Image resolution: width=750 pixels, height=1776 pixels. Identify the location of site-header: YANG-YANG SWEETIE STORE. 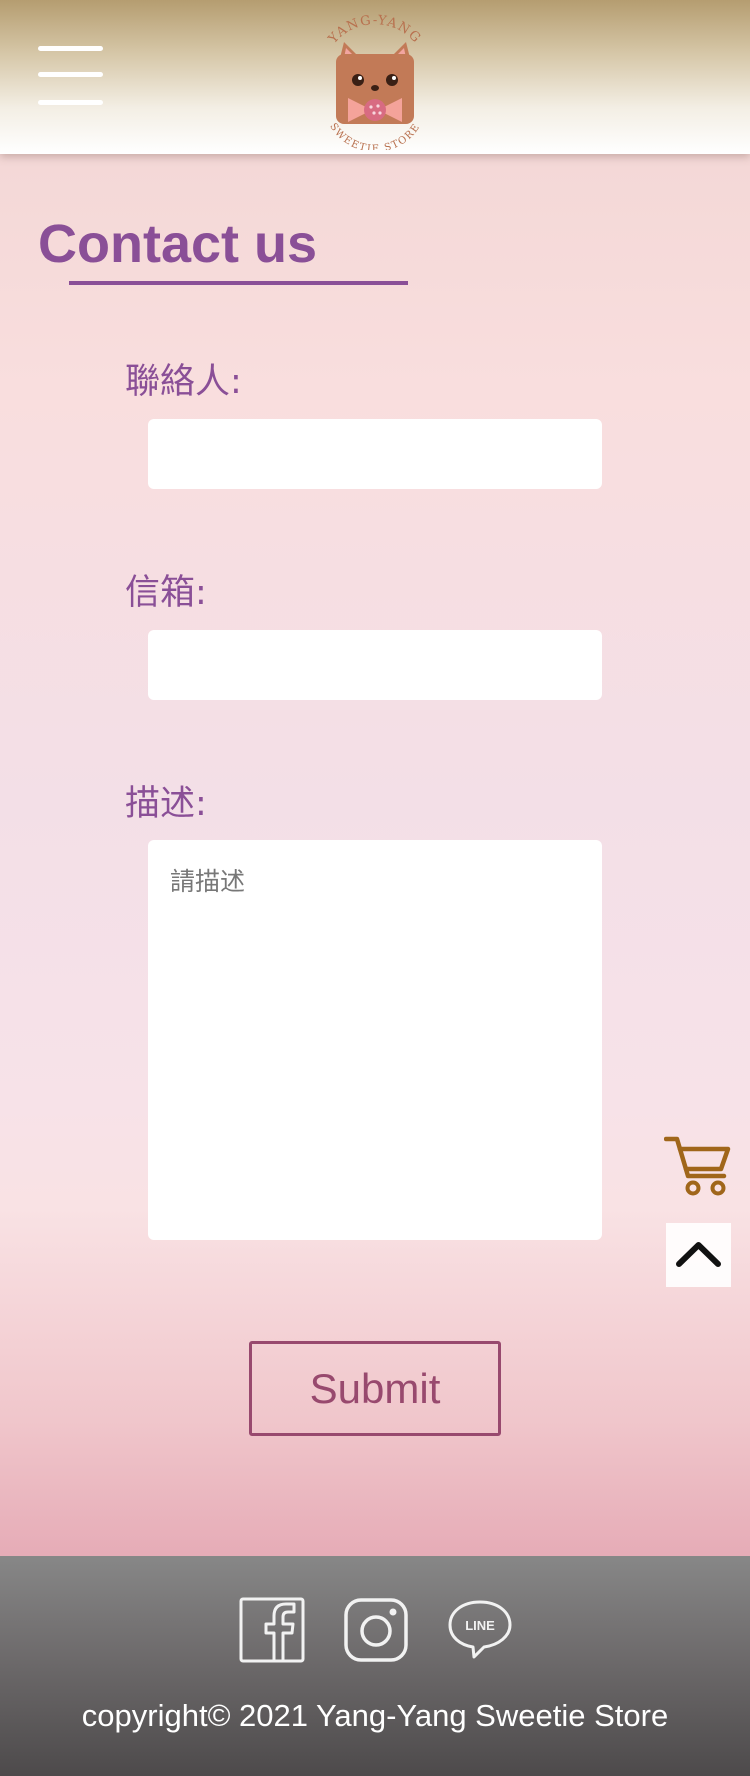
(375, 77).